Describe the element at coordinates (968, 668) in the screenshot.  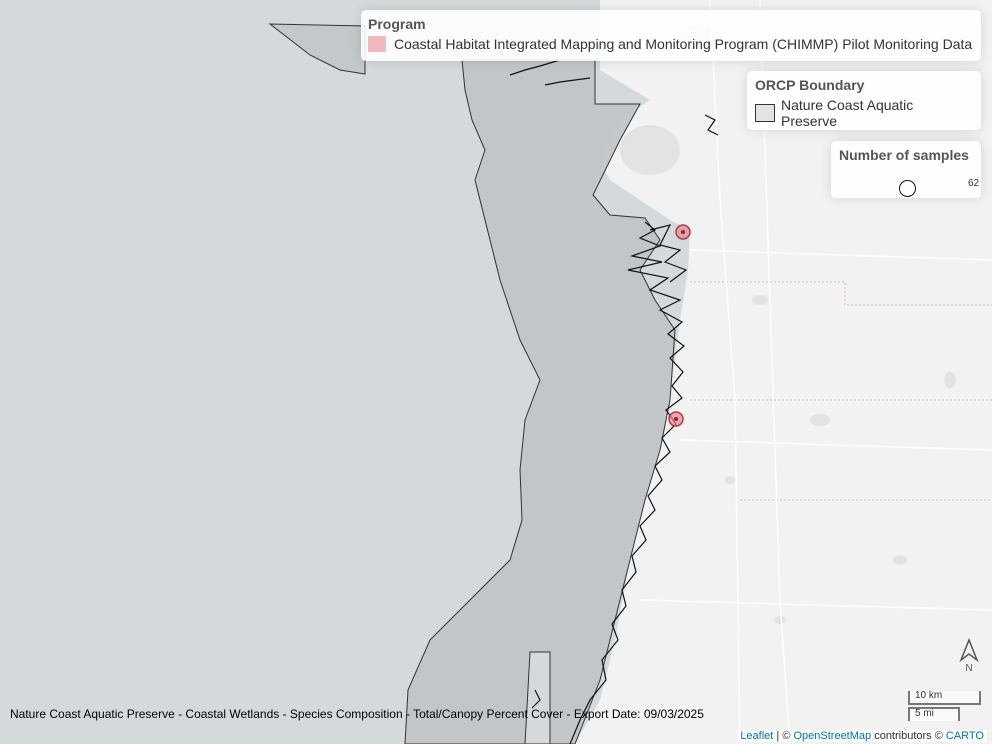
I see `north-label: N` at that location.